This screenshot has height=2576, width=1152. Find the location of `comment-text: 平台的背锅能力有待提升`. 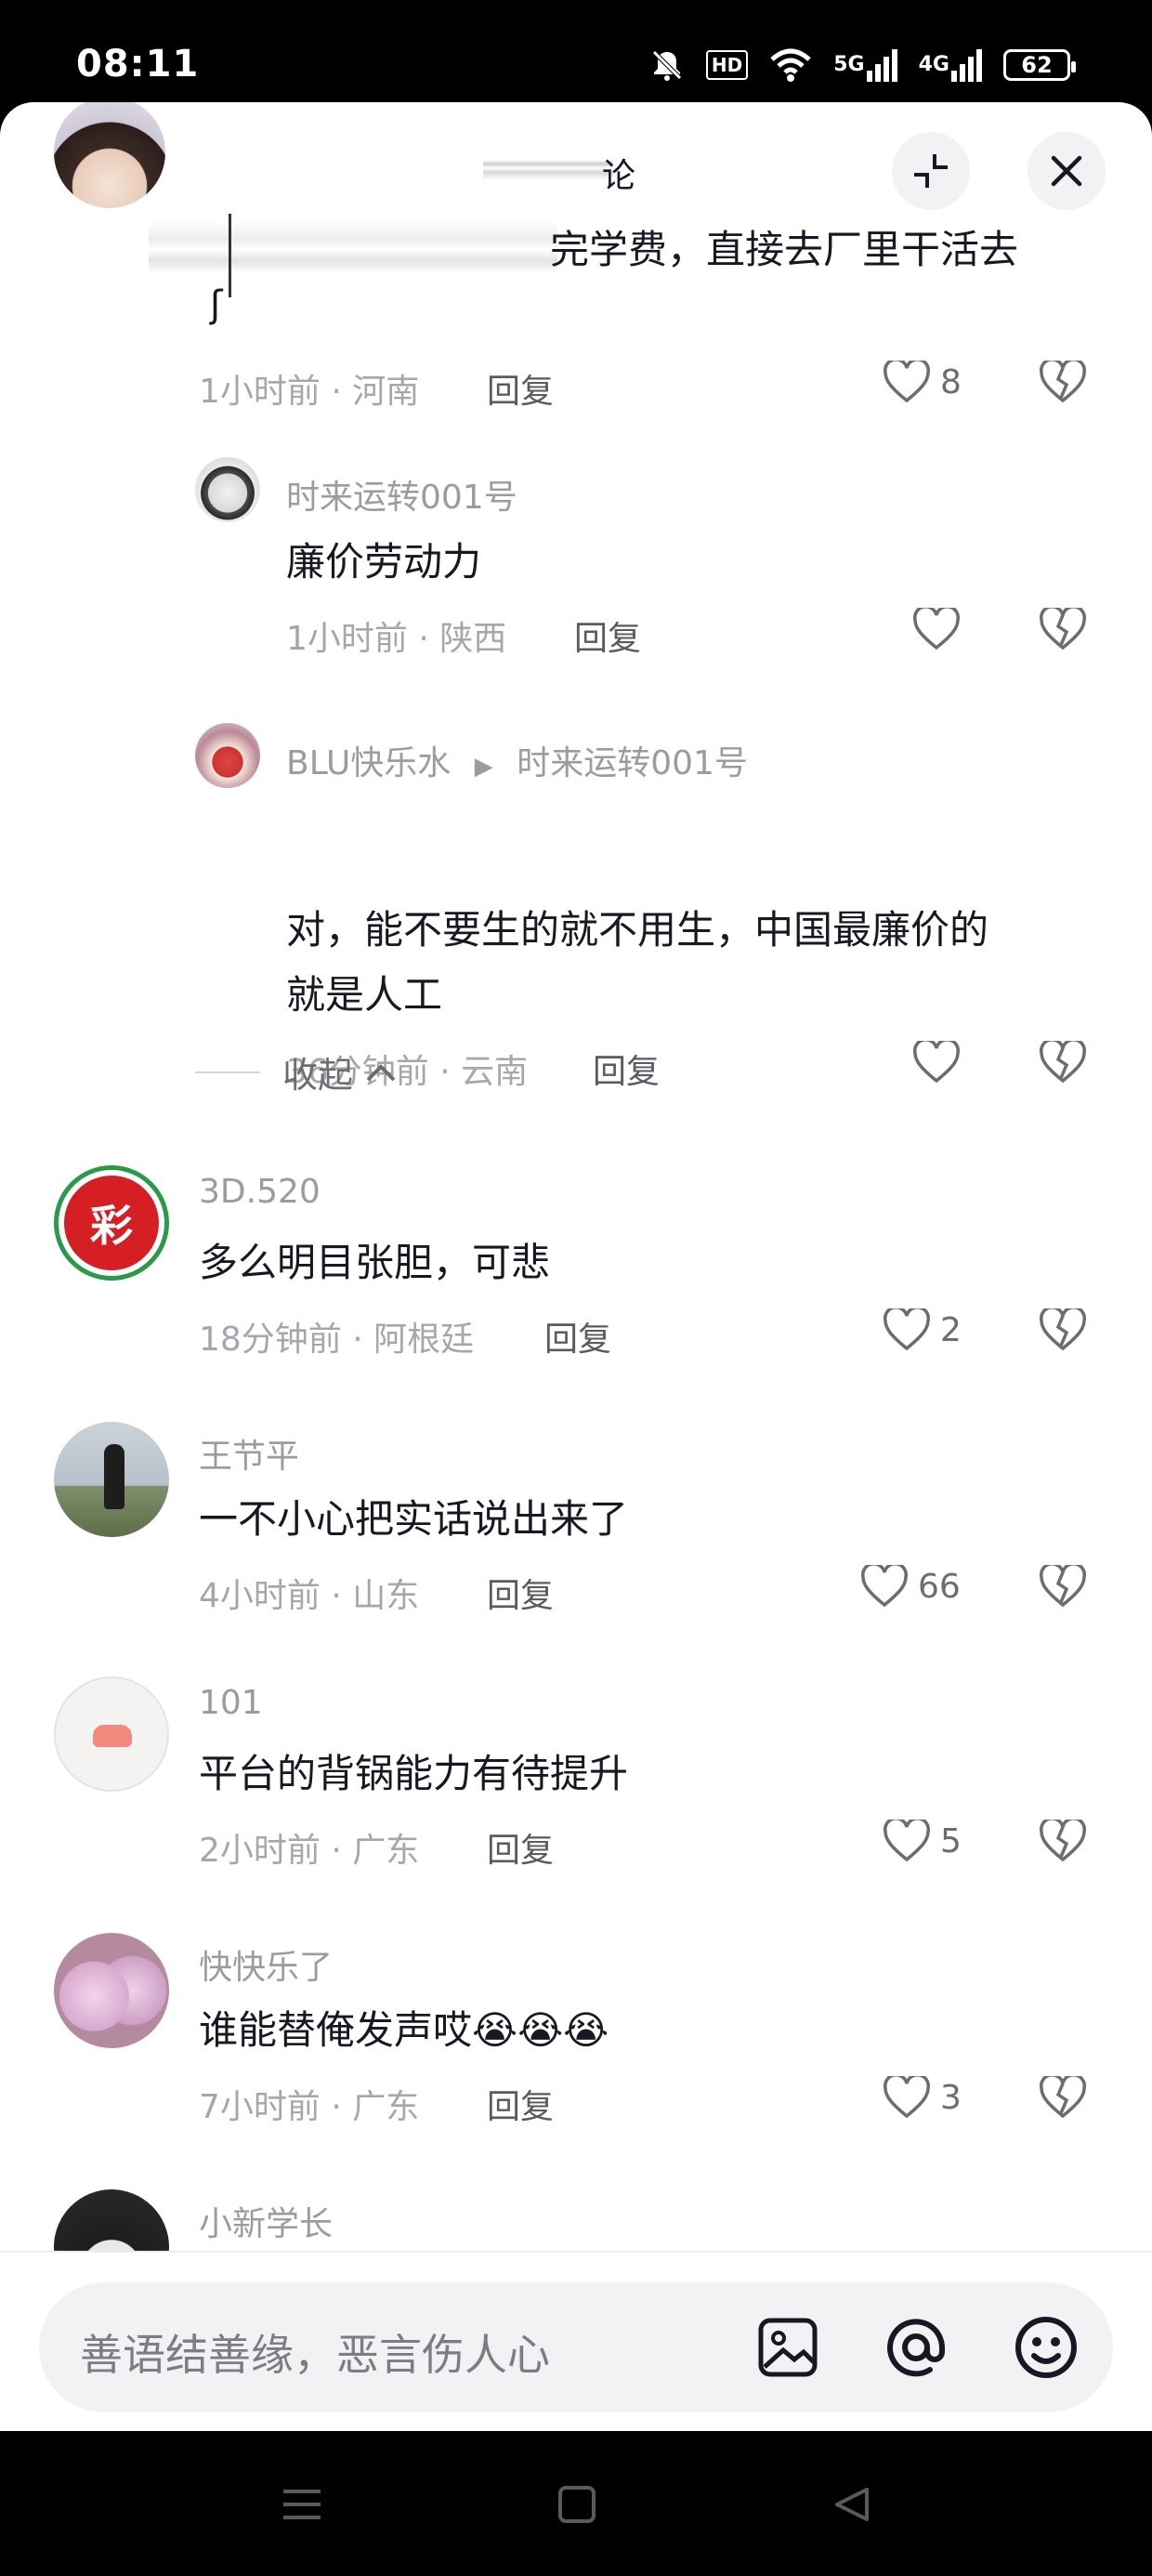

comment-text: 平台的背锅能力有待提升 is located at coordinates (414, 1773).